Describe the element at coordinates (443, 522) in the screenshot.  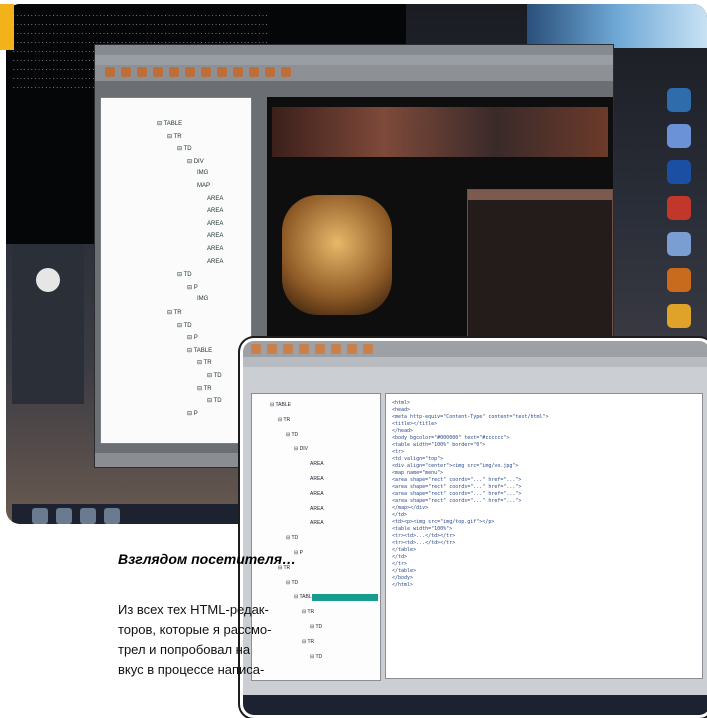
I see `code-line: <td><p><img src="img/top.gif"></p>` at that location.